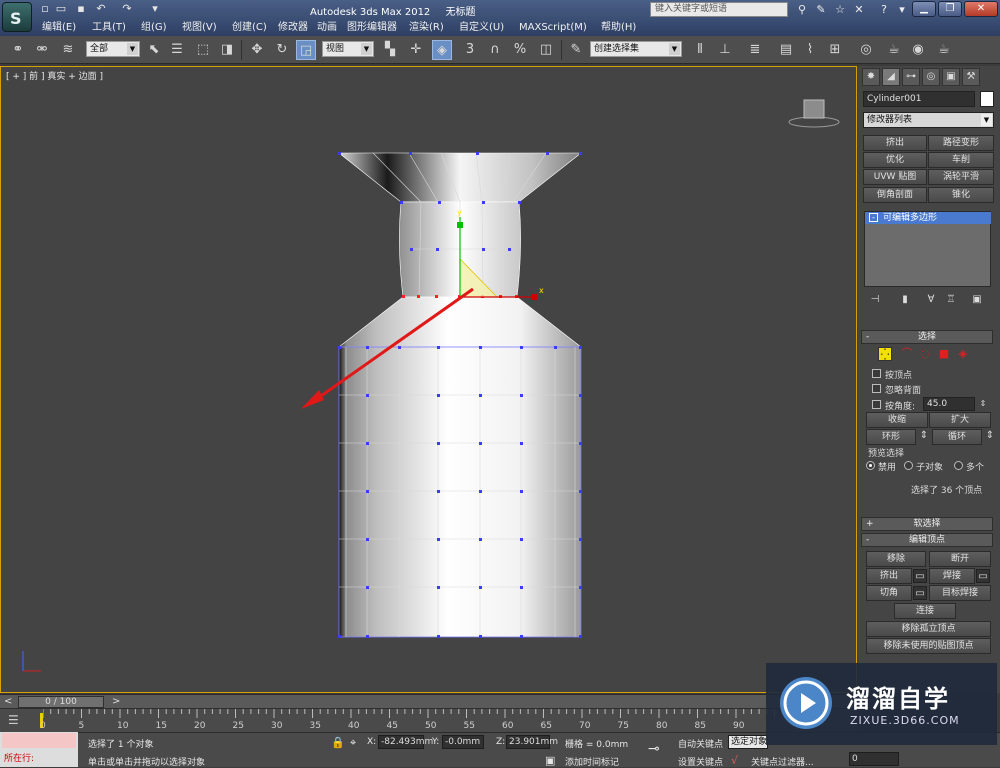 The image size is (1000, 768). I want to click on connect-button: 连接, so click(925, 611).